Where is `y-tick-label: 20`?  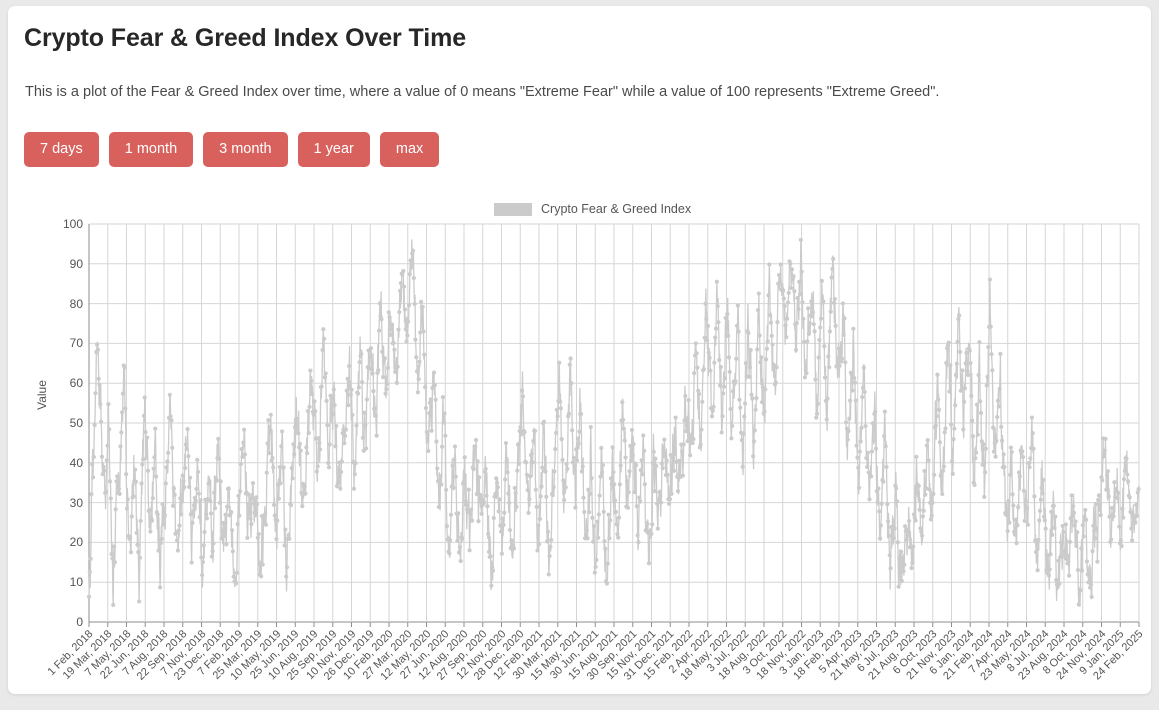
y-tick-label: 20 is located at coordinates (76, 542).